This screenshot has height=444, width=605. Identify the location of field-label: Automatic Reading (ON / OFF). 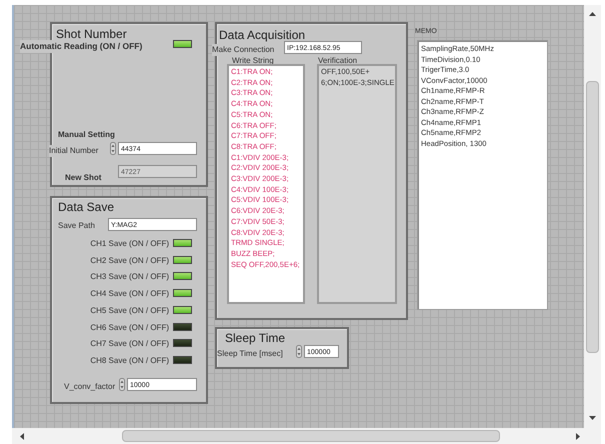
(81, 46).